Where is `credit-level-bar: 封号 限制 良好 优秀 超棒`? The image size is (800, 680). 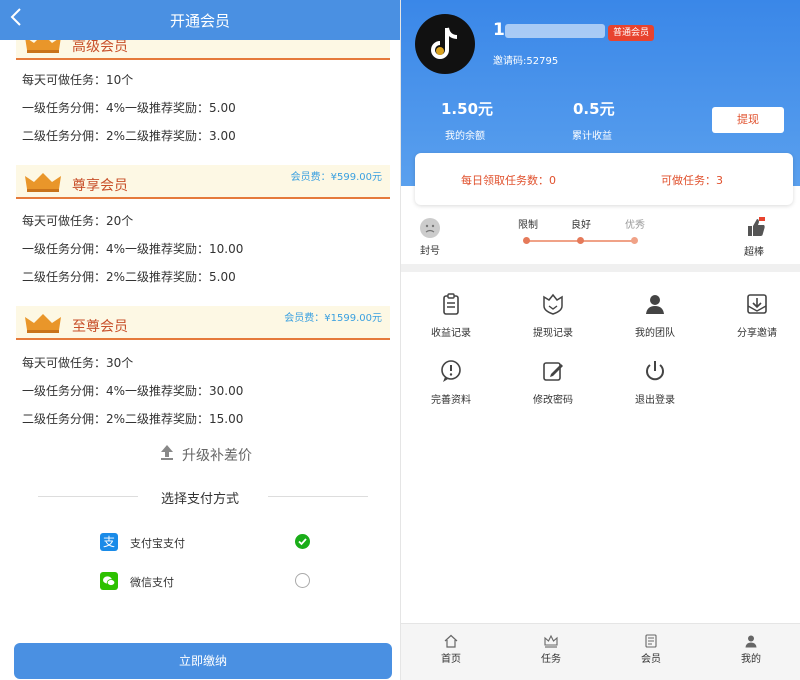
credit-level-bar: 封号 限制 良好 优秀 超棒 is located at coordinates (600, 236).